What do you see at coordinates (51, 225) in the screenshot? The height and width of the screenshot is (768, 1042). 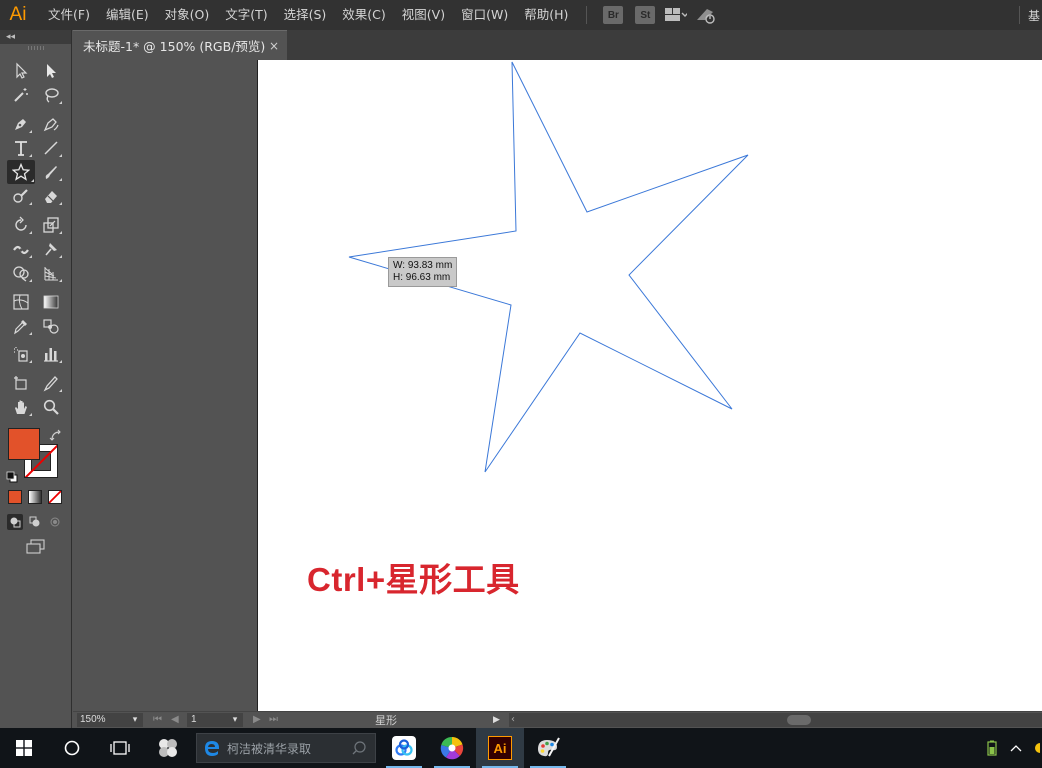 I see `scale-tool-icon` at bounding box center [51, 225].